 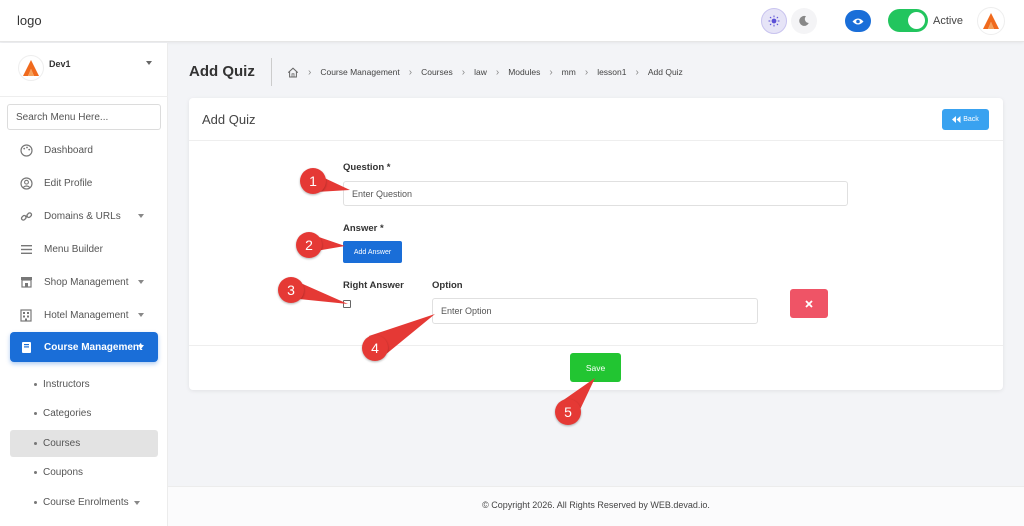 I want to click on sidebar-item-course-management: Course Management, so click(x=84, y=347).